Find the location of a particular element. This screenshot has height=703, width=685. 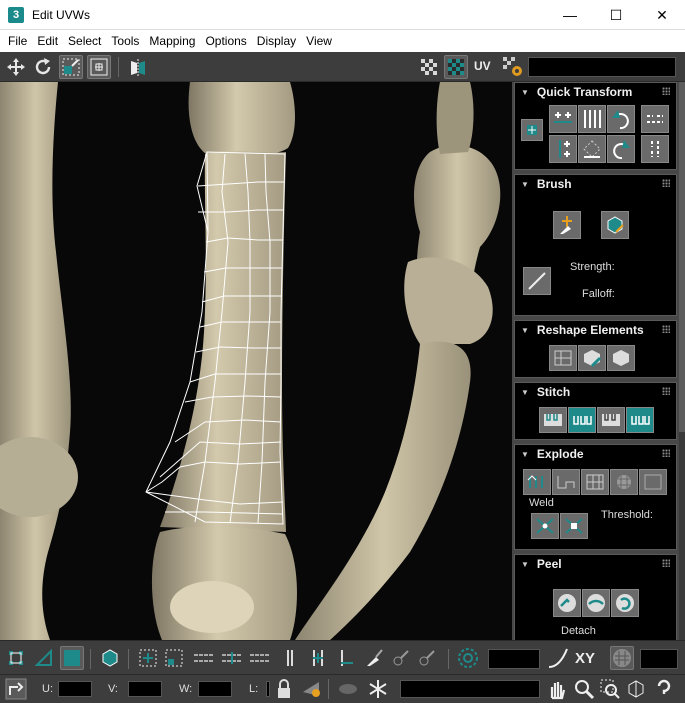

flatten-settings-icon is located at coordinates (653, 482).